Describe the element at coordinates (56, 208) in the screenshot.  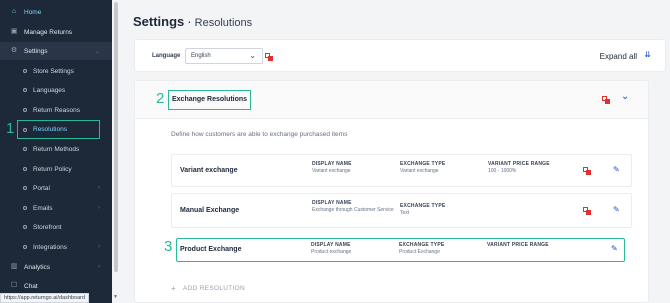
I see `sidebar-item-emails: Emails ›` at that location.